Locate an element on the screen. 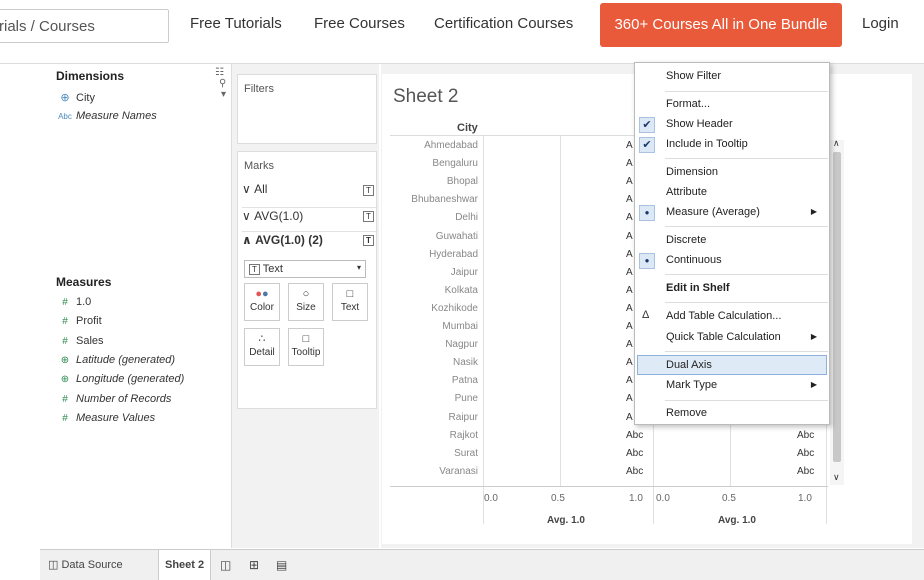 The width and height of the screenshot is (924, 580). dimension-field: Abc Measure Names is located at coordinates (105, 116).